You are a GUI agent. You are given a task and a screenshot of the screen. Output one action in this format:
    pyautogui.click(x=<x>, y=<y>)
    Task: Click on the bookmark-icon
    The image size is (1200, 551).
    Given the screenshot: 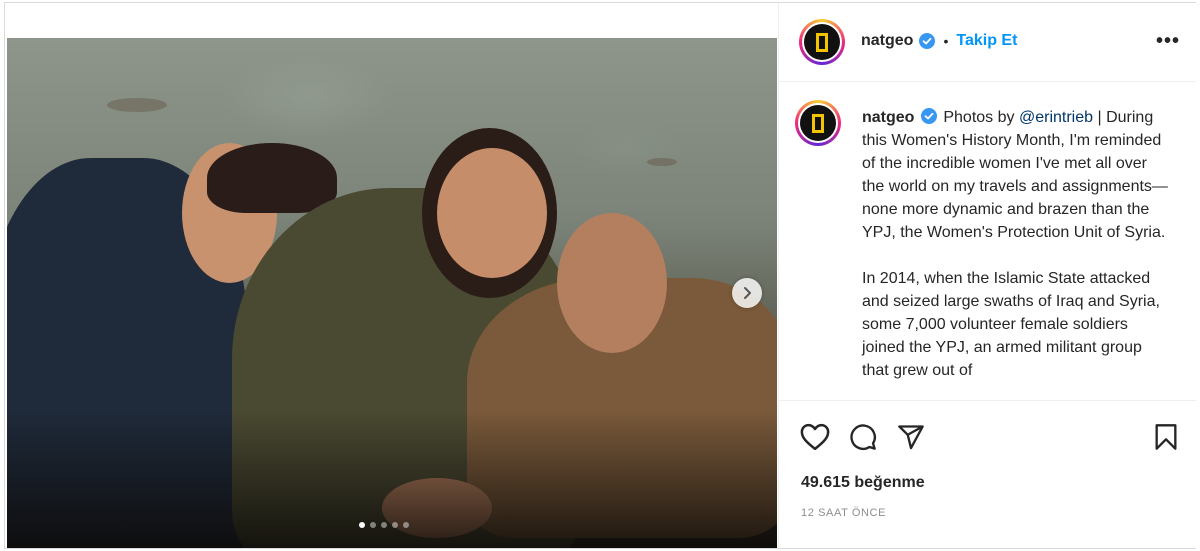 What is the action you would take?
    pyautogui.click(x=1166, y=437)
    